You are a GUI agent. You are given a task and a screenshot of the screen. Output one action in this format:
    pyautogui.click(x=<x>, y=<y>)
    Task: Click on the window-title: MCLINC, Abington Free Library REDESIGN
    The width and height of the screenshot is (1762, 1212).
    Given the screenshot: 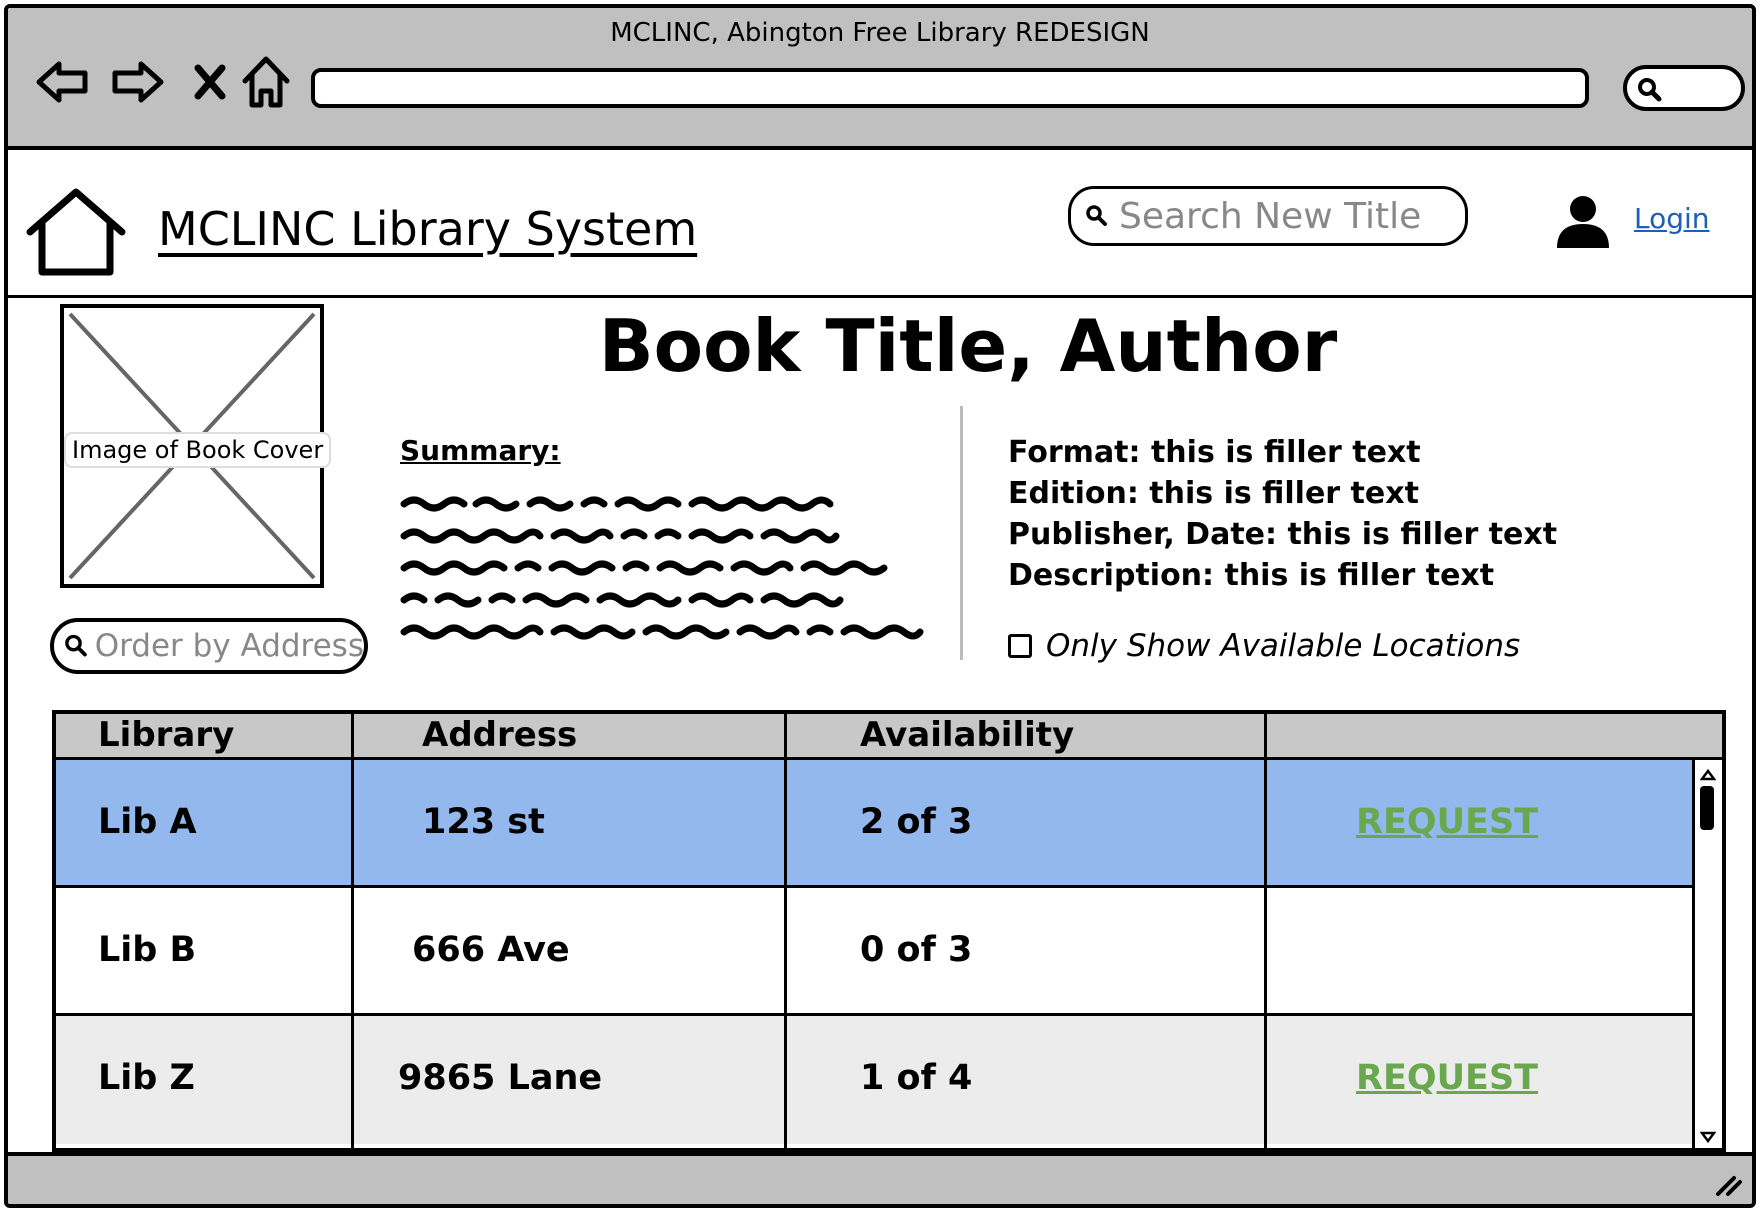 What is the action you would take?
    pyautogui.click(x=880, y=33)
    